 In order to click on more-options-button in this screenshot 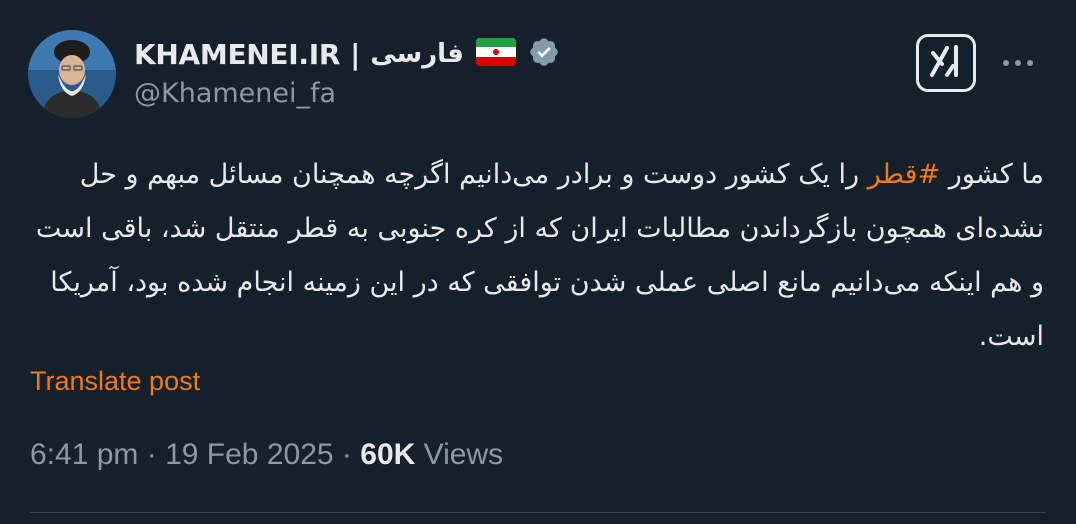, I will do `click(1018, 62)`.